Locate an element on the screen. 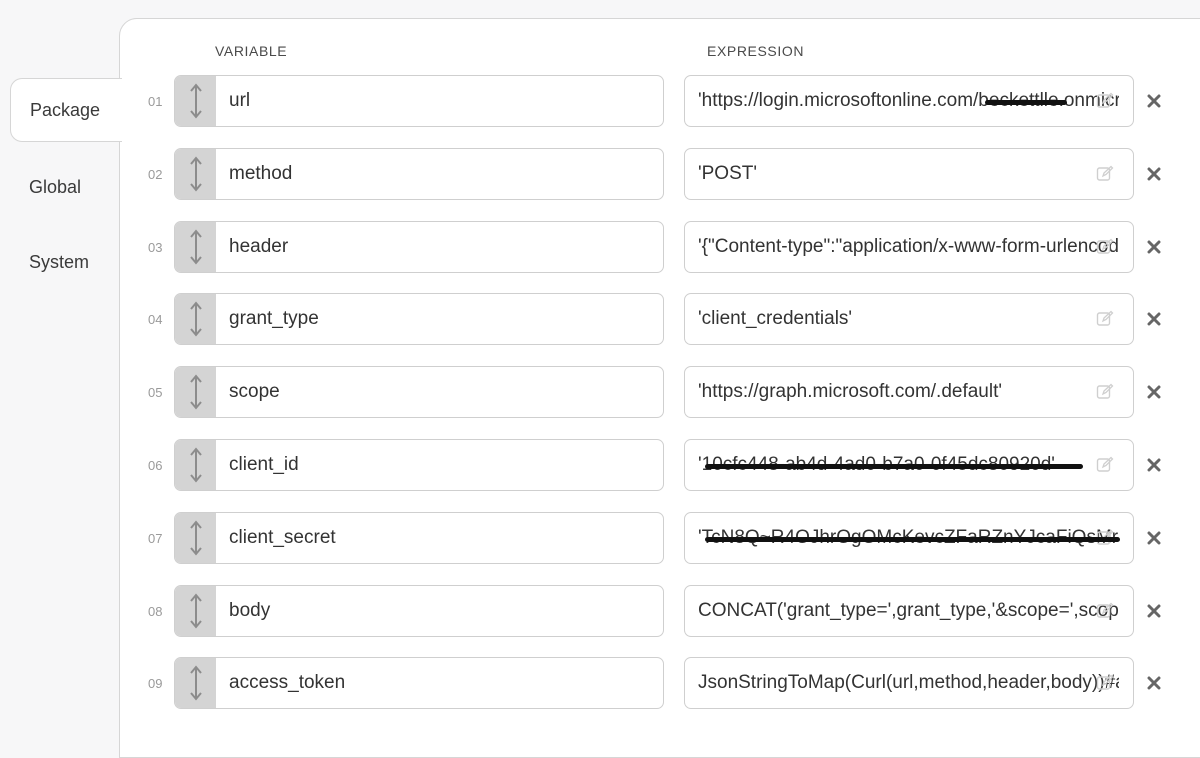  expression-field: 'TcN8Q~R4OJhrOgOMcKevcZFaRZnYJcaFiQsMr' is located at coordinates (909, 538).